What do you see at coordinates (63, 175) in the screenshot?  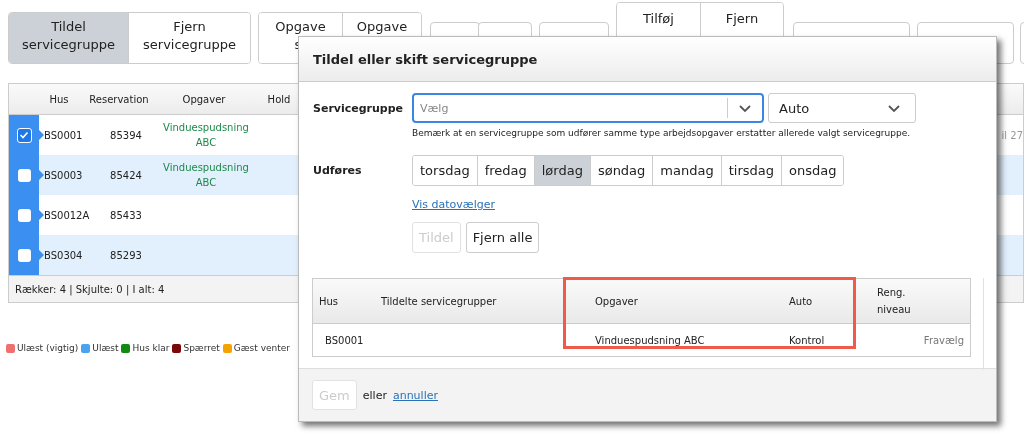 I see `table-cell-text: BS0003` at bounding box center [63, 175].